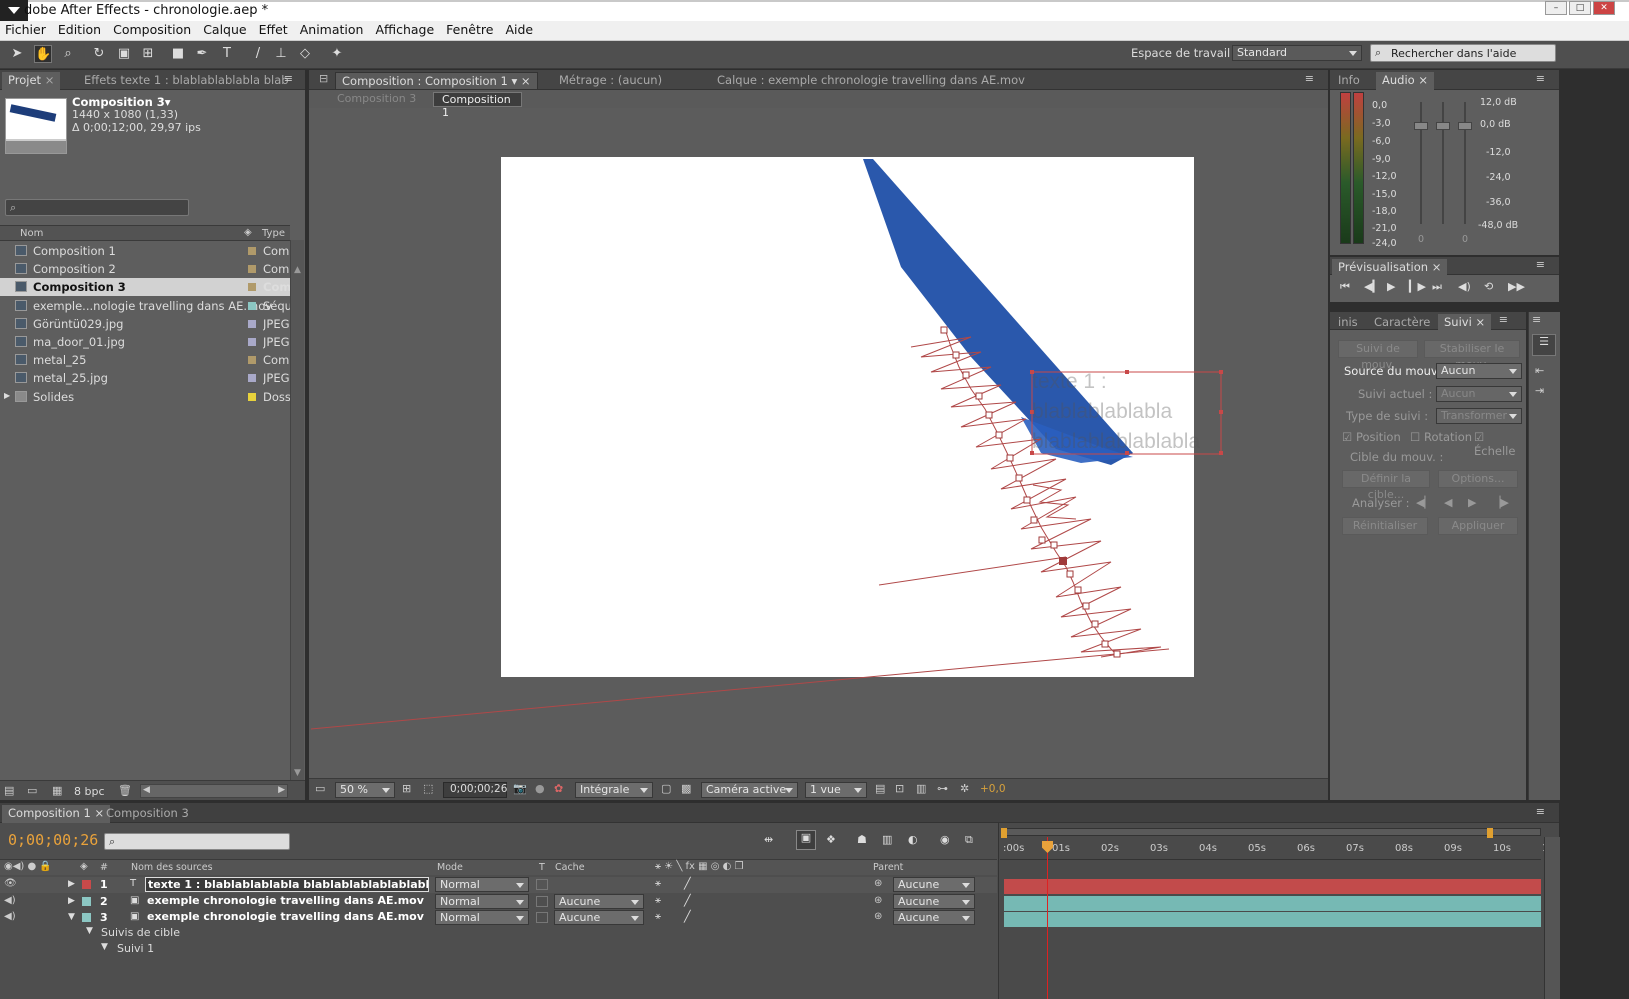  I want to click on menu-fichier: Fichier, so click(26, 30).